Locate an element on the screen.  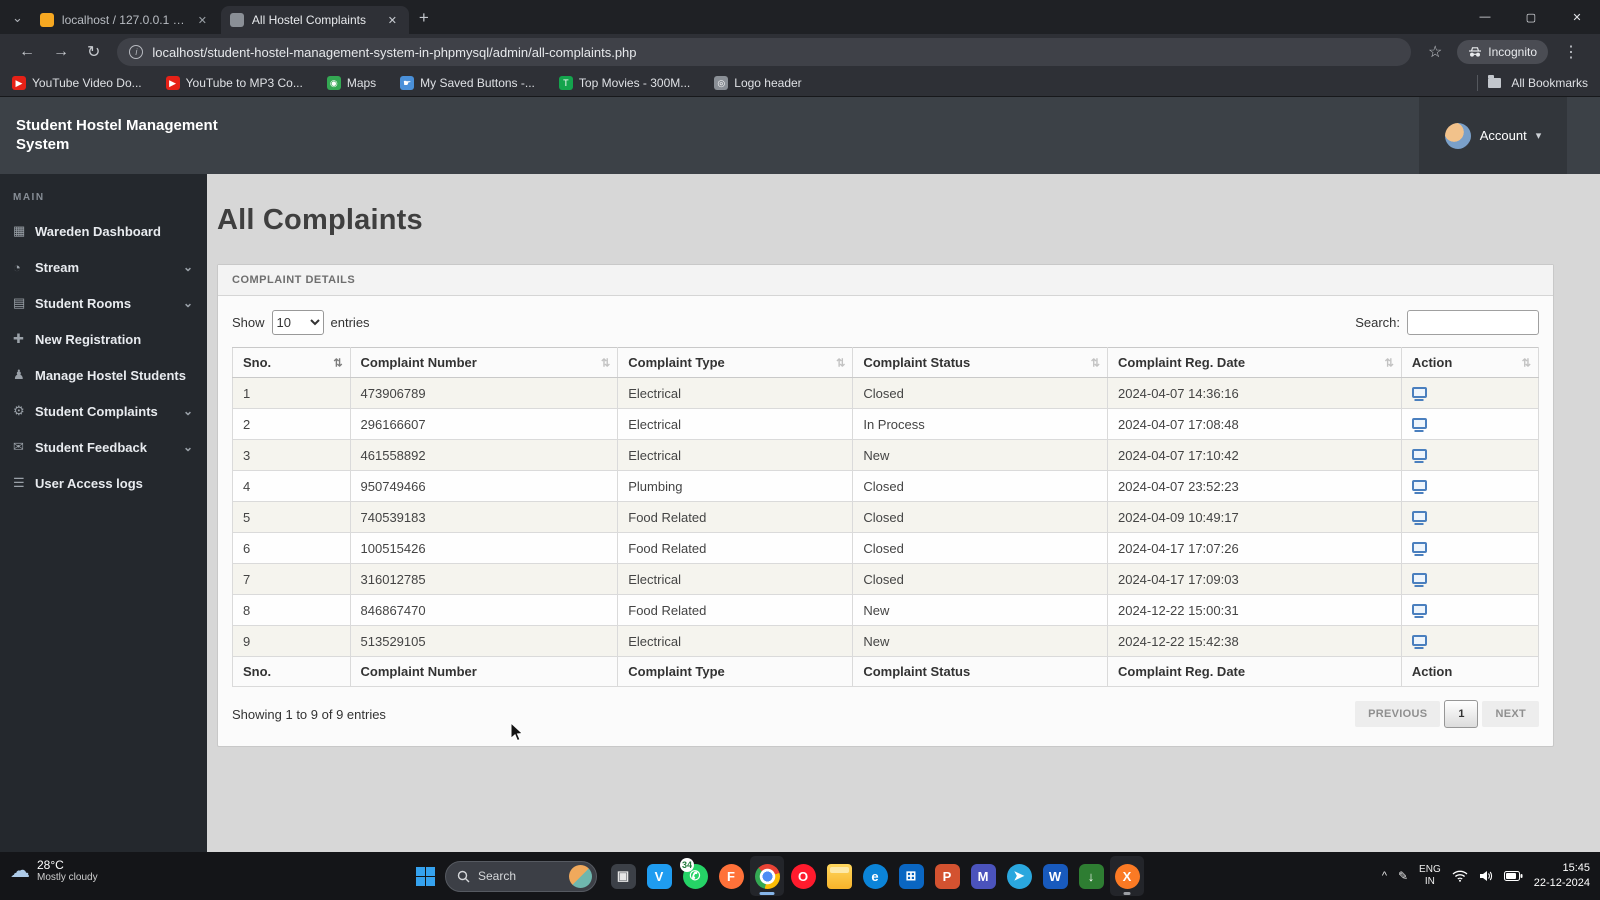
powerpoint-icon: P is located at coordinates (947, 876).